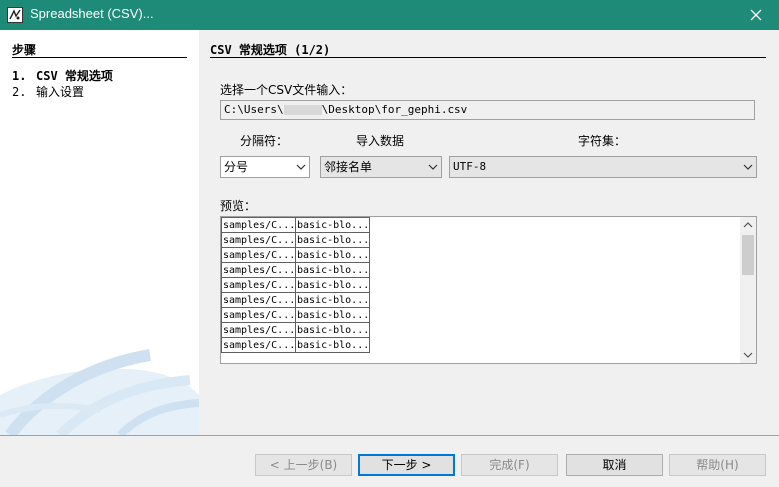 The height and width of the screenshot is (487, 779). Describe the element at coordinates (286, 90) in the screenshot. I see `file-label: 选择一个CSV文件输入：` at that location.